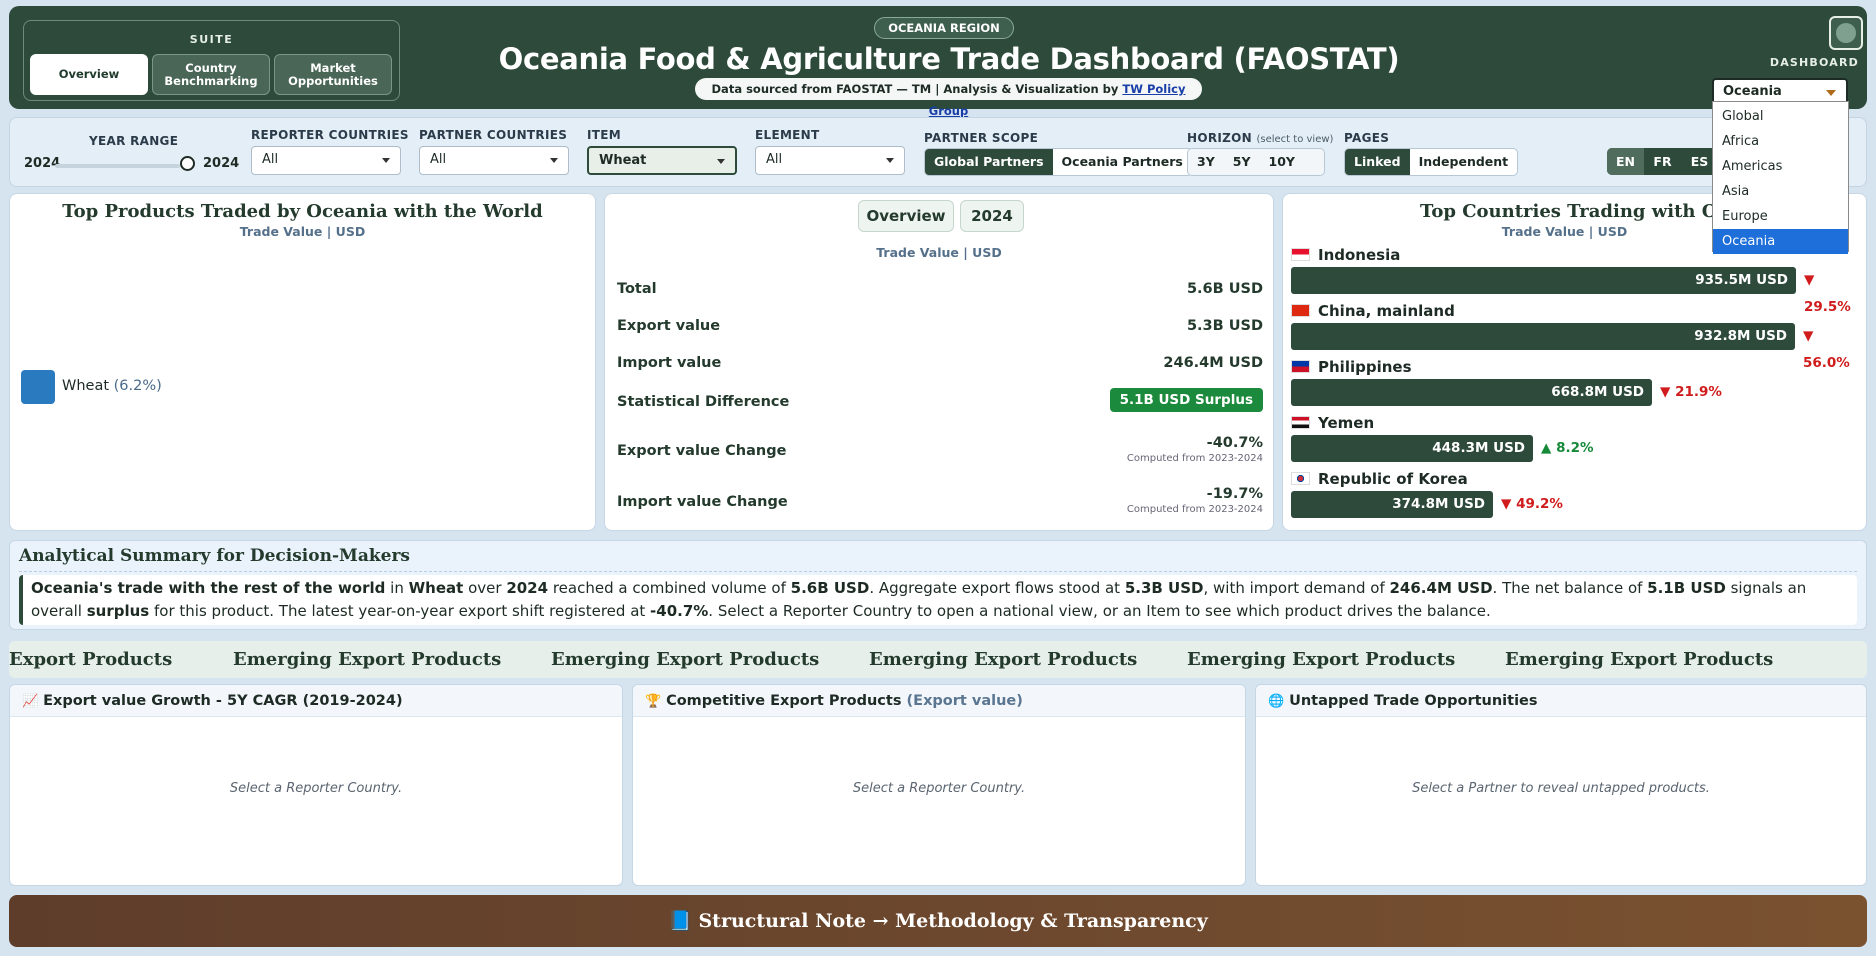  I want to click on horizon-label: HORIZON (select to view), so click(1260, 138).